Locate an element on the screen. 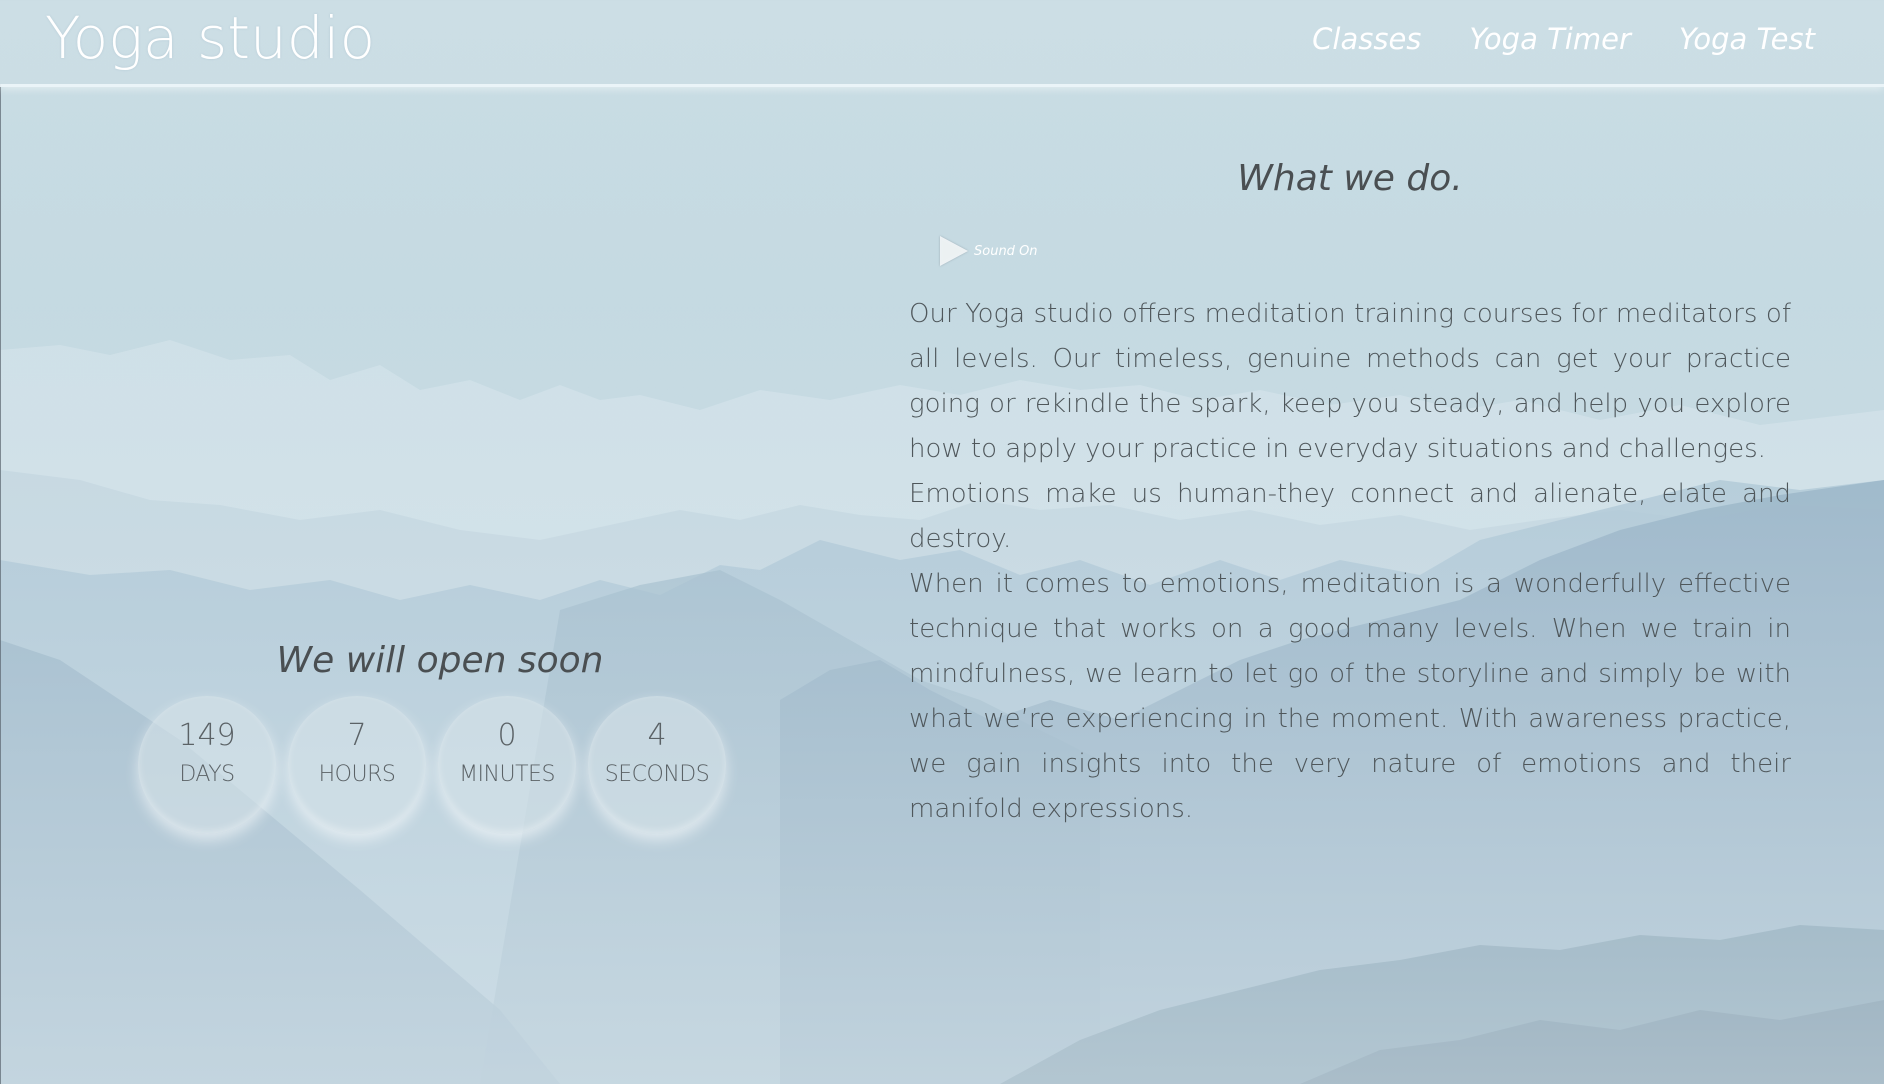 The image size is (1884, 1084). countdown-seconds: 4 SECONDS is located at coordinates (657, 765).